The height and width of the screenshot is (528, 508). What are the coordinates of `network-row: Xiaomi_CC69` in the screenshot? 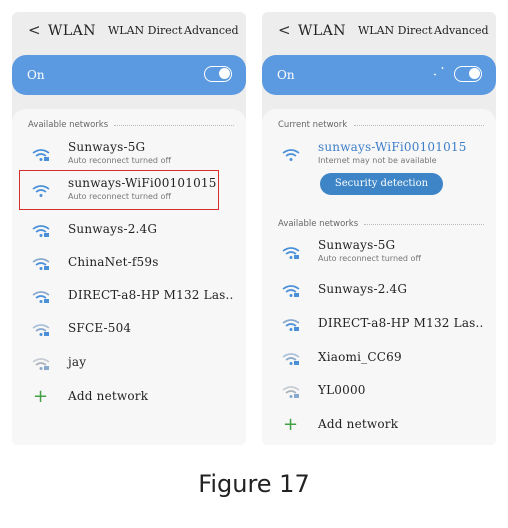 It's located at (379, 362).